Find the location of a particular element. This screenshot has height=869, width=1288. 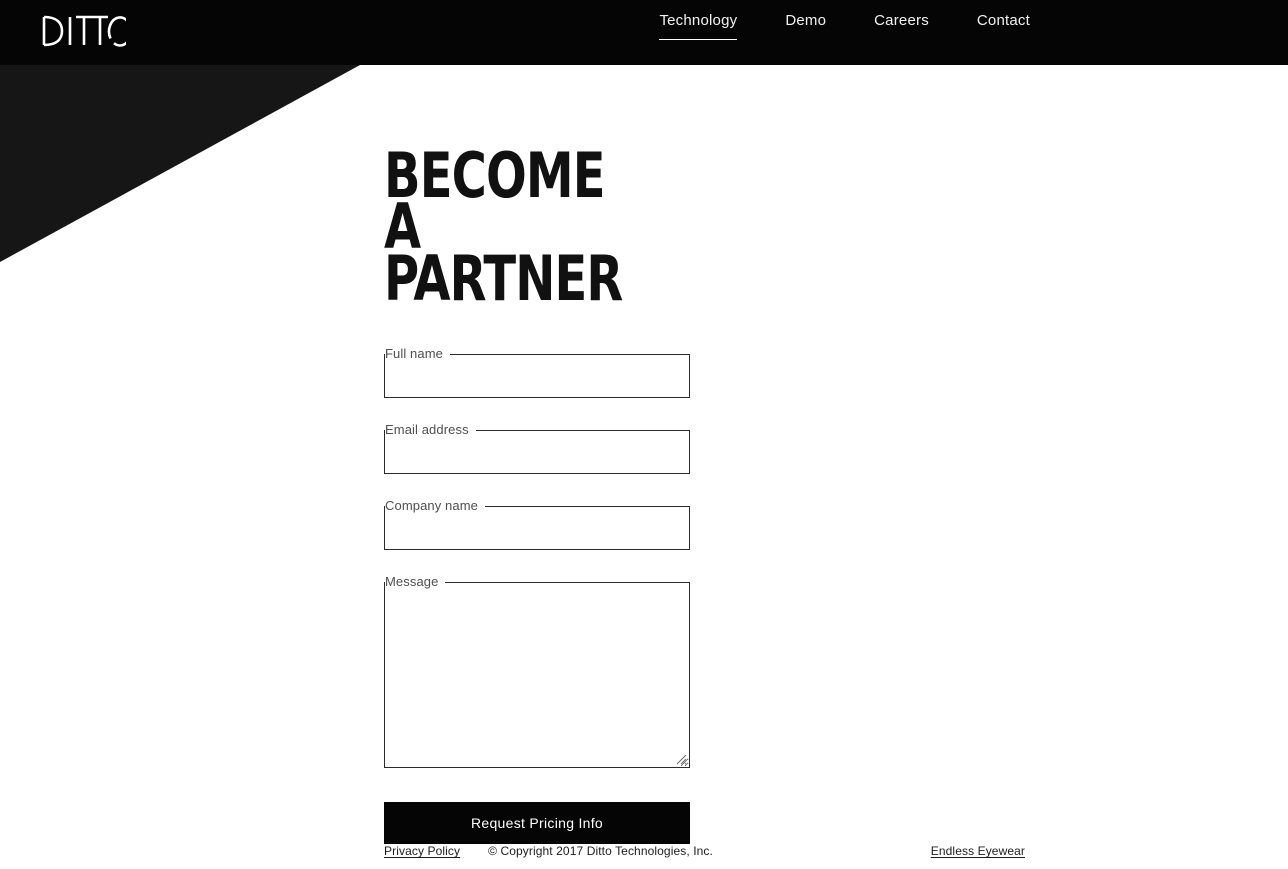

nav-item-careers: Careers is located at coordinates (901, 25).